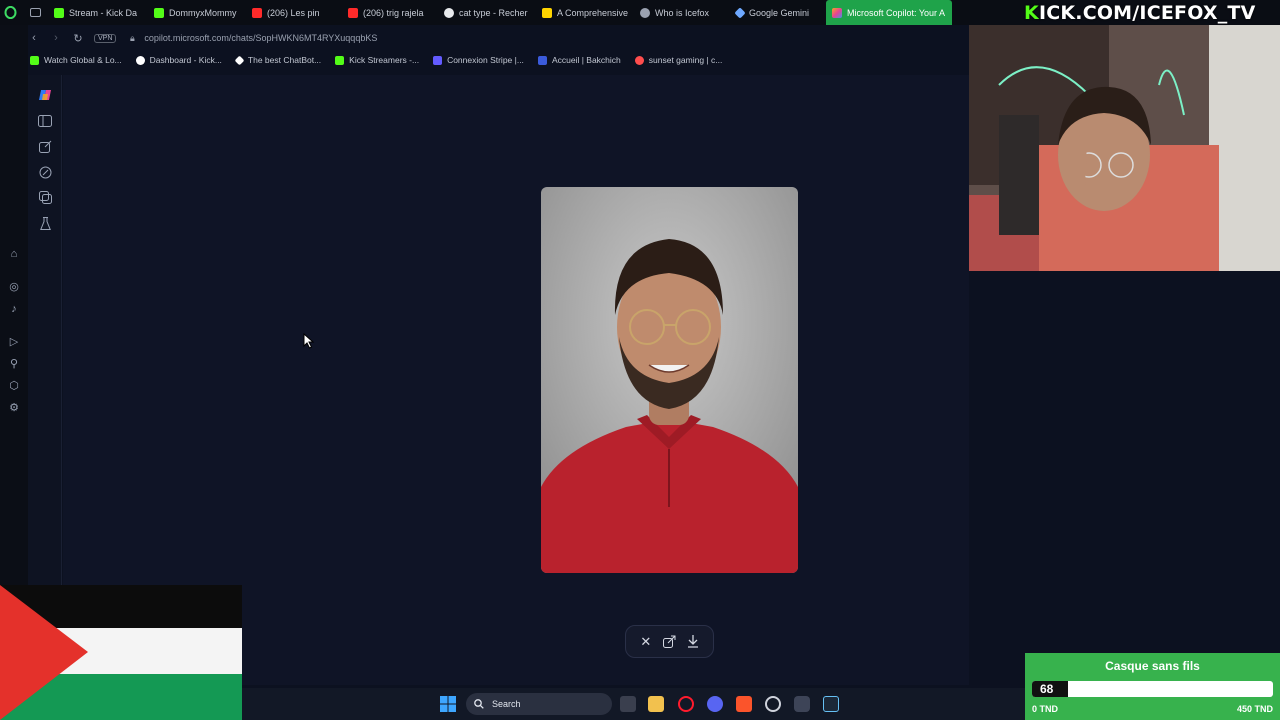 Image resolution: width=1280 pixels, height=720 pixels. I want to click on ai-icon: ⌂, so click(14, 254).